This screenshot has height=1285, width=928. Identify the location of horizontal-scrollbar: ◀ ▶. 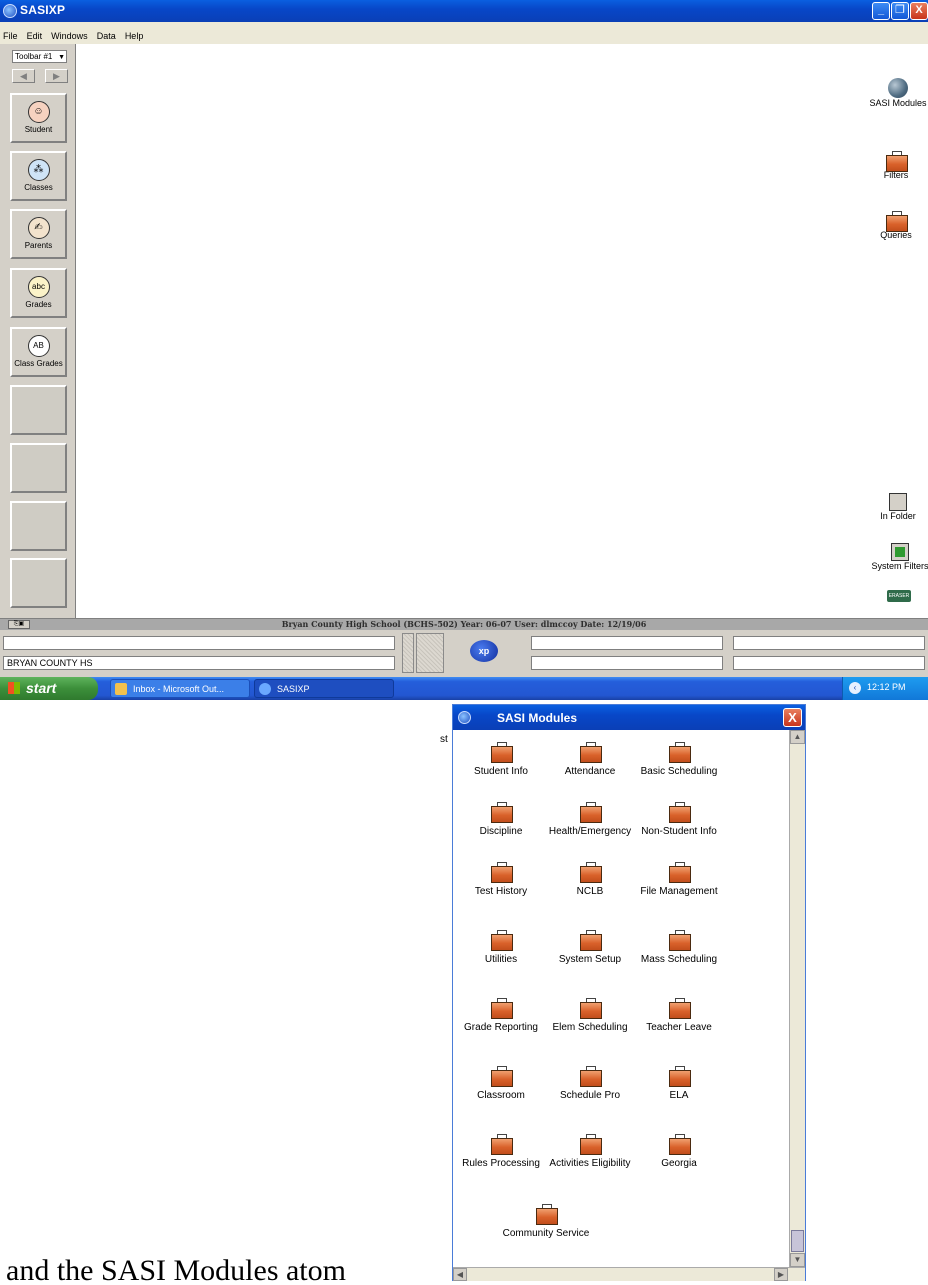
(629, 1274).